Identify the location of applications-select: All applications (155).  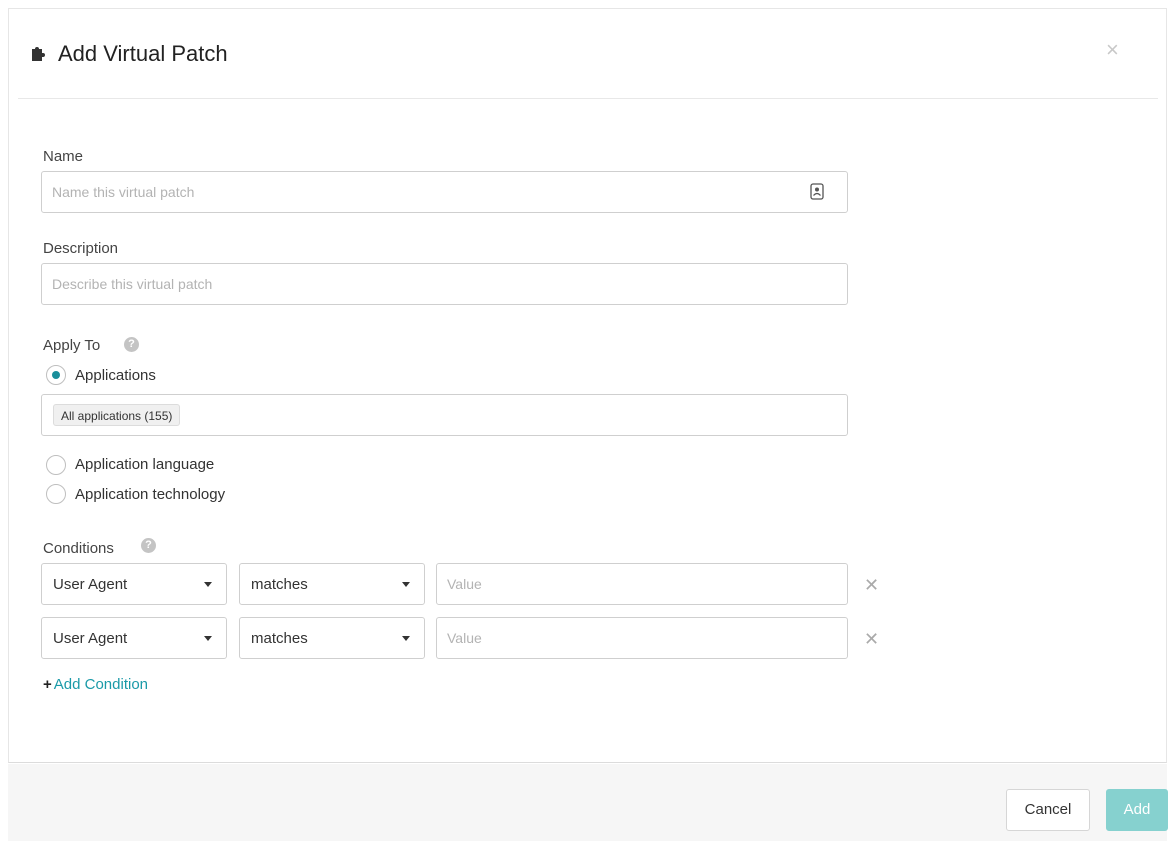
(444, 415).